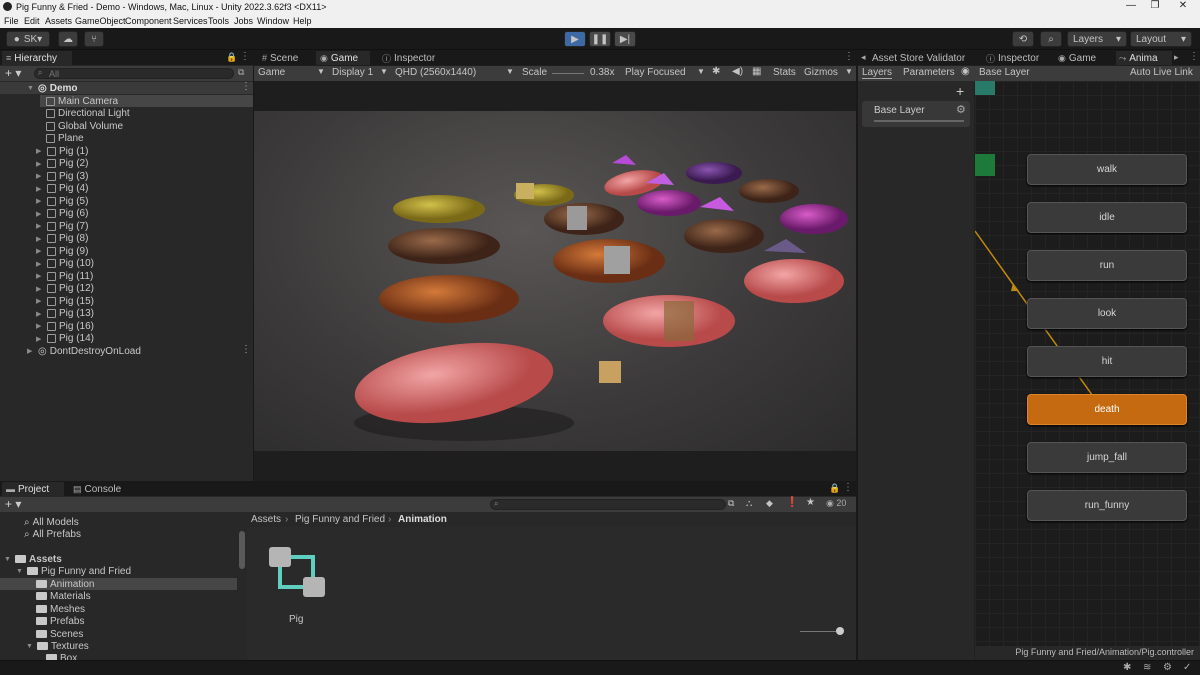 The height and width of the screenshot is (675, 1200). Describe the element at coordinates (863, 57) in the screenshot. I see `scroll-left-icon: ◂` at that location.